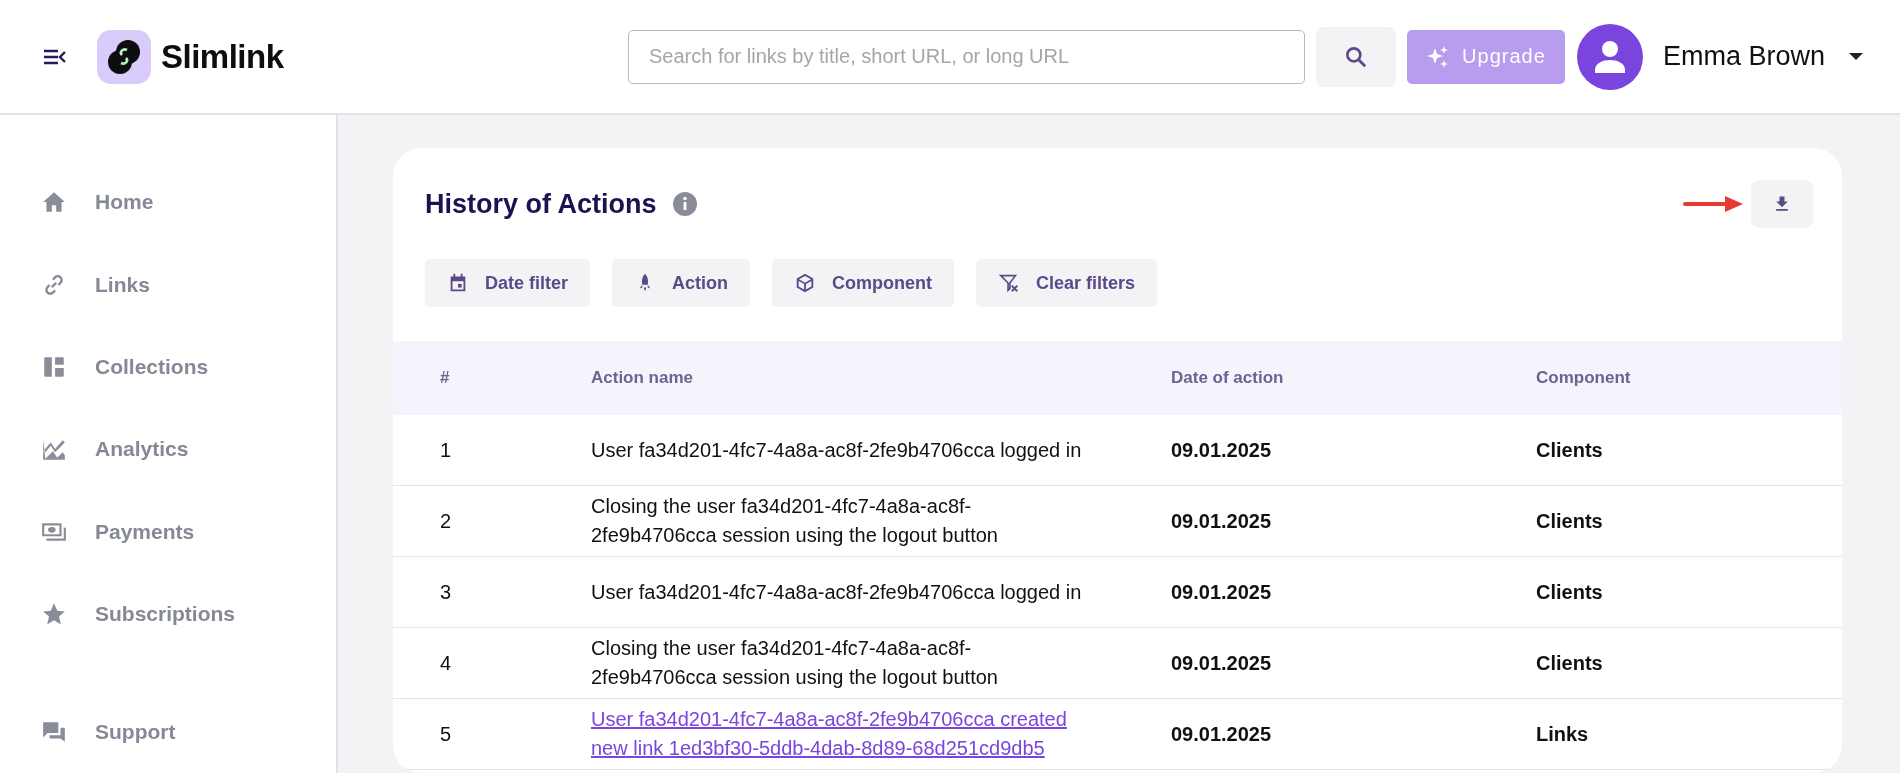 The height and width of the screenshot is (773, 1900). What do you see at coordinates (125, 367) in the screenshot?
I see `sidebar-item: Collections` at bounding box center [125, 367].